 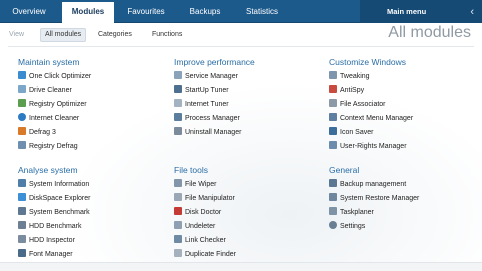 I want to click on module-diskspace-explorer: DiskSpace Explorer, so click(x=54, y=198).